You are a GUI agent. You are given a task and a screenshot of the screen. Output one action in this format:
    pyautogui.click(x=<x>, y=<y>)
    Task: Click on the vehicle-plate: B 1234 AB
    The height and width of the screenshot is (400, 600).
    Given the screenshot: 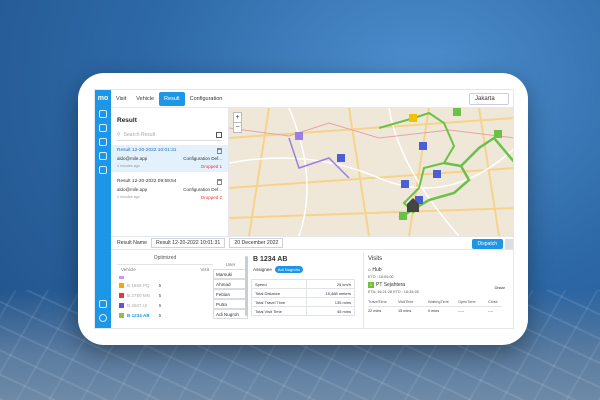 What is the action you would take?
    pyautogui.click(x=138, y=315)
    